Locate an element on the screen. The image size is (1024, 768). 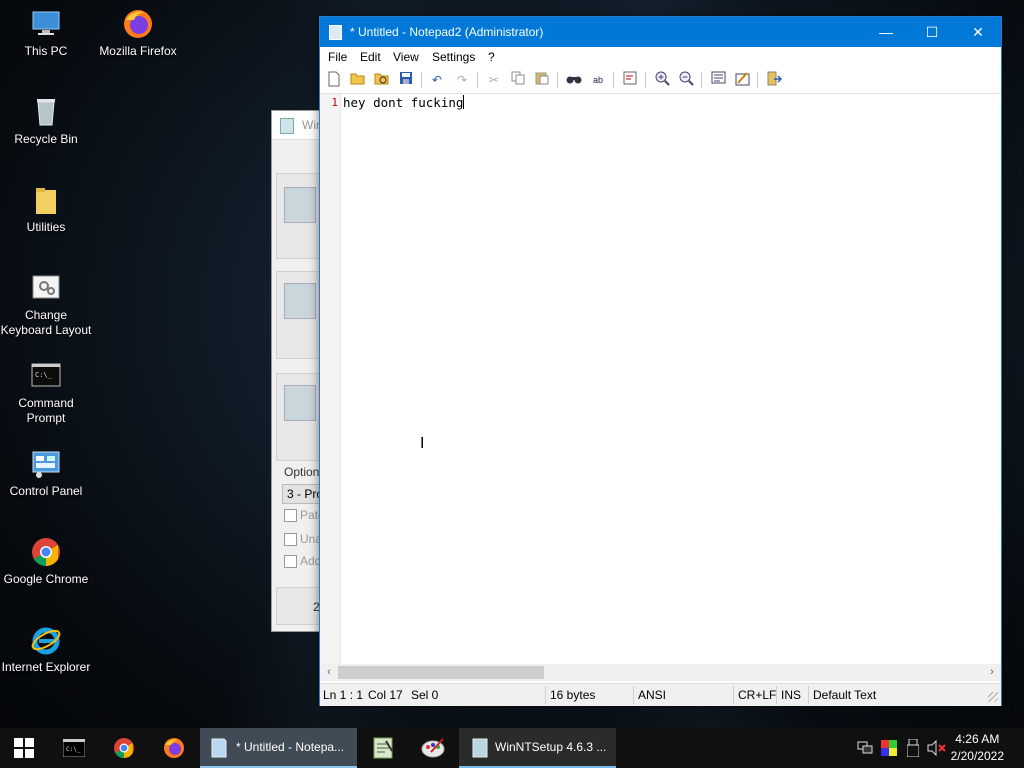
scroll-left-icon: ‹ is located at coordinates (329, 672).